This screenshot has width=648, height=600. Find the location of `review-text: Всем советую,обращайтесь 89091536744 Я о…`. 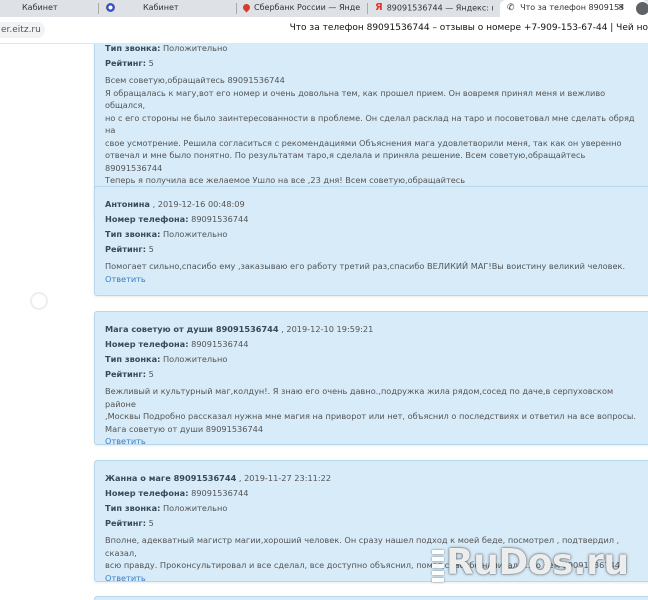

review-text: Всем советую,обращайтесь 89091536744 Я о… is located at coordinates (370, 130).